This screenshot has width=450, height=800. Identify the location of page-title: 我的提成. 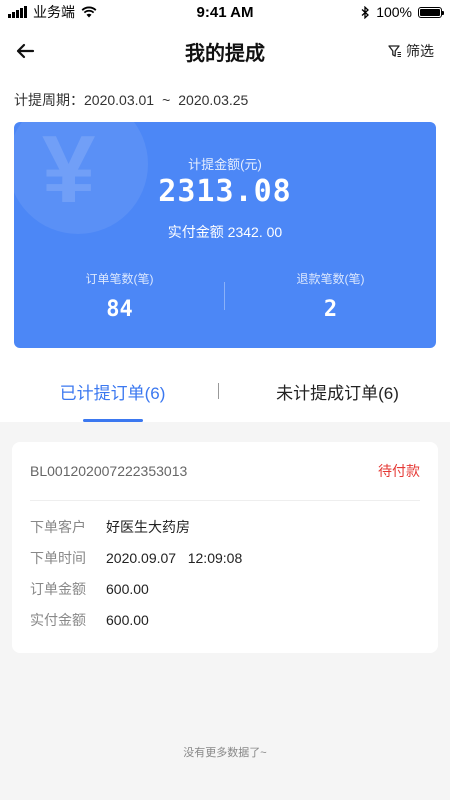
(225, 53).